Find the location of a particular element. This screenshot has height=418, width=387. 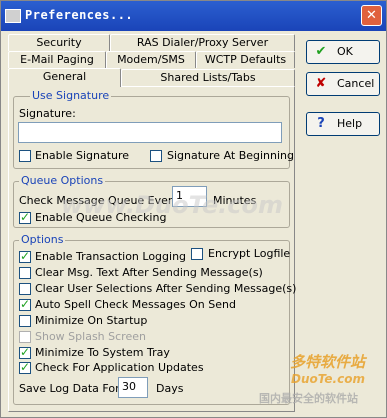

signature-label: Signature: is located at coordinates (47, 113).